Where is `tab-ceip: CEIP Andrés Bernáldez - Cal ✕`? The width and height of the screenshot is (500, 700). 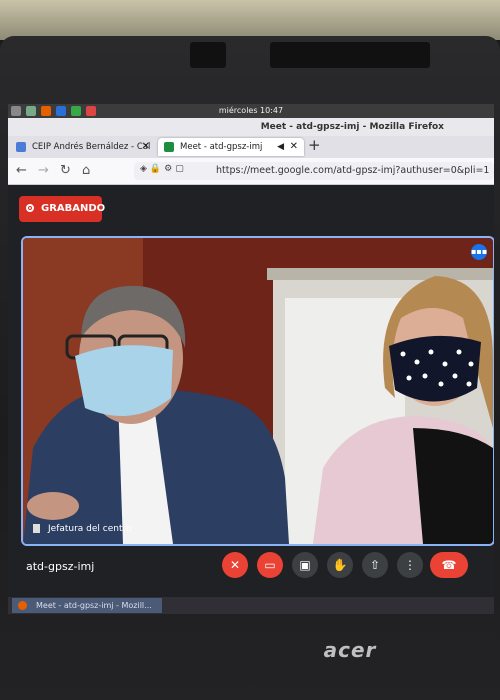
tab-ceip: CEIP Andrés Bernáldez - Cal ✕ is located at coordinates (83, 147).